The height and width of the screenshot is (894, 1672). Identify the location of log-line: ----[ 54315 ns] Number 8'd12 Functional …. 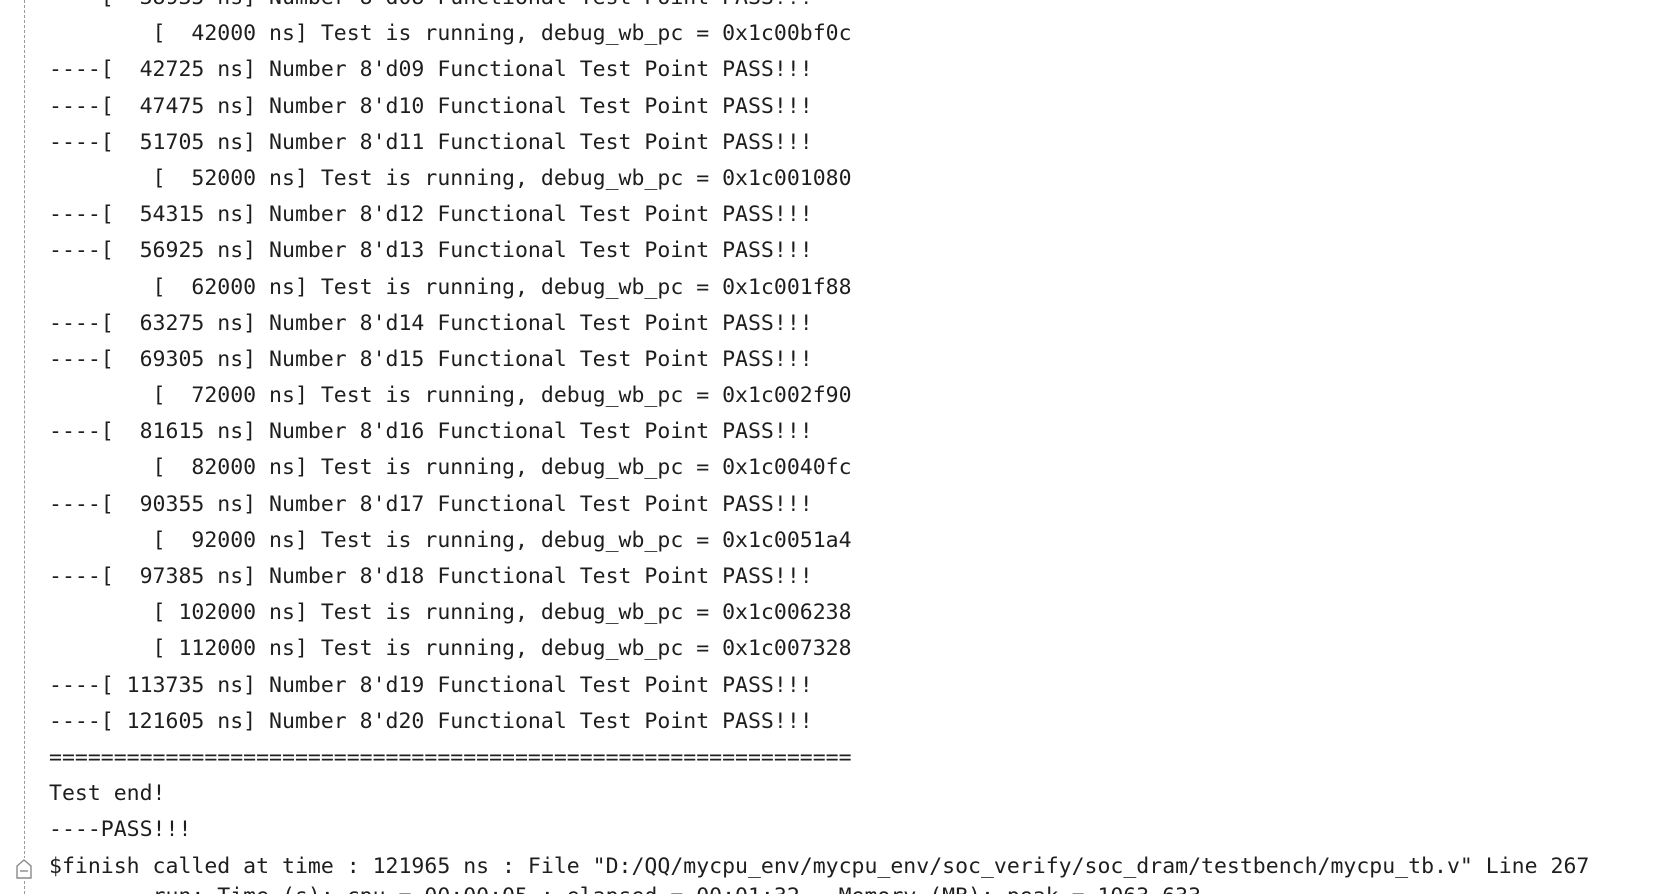
(431, 215).